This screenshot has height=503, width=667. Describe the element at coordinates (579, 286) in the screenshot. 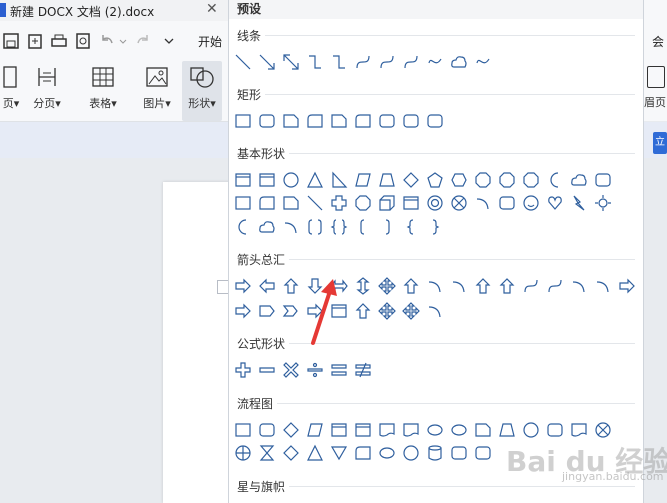

I see `shape-arrow-a14-icon` at that location.